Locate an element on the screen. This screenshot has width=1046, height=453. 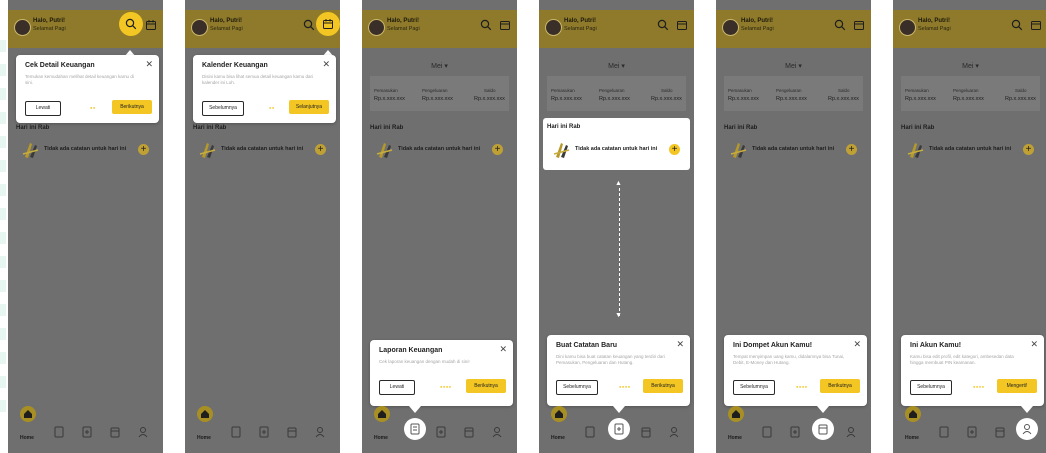
nav-home-label: Home is located at coordinates (204, 438).